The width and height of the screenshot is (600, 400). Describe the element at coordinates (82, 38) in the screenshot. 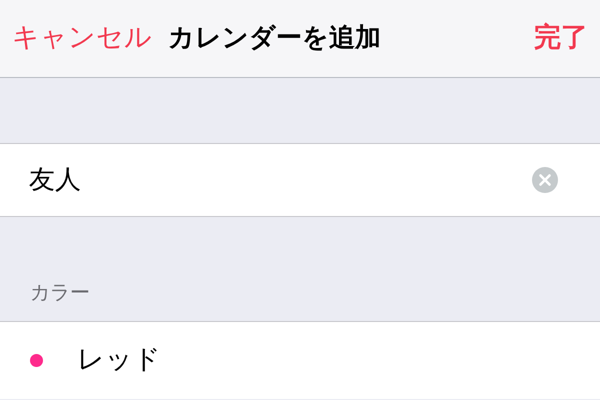

I see `cancel-button: キャンセル` at that location.